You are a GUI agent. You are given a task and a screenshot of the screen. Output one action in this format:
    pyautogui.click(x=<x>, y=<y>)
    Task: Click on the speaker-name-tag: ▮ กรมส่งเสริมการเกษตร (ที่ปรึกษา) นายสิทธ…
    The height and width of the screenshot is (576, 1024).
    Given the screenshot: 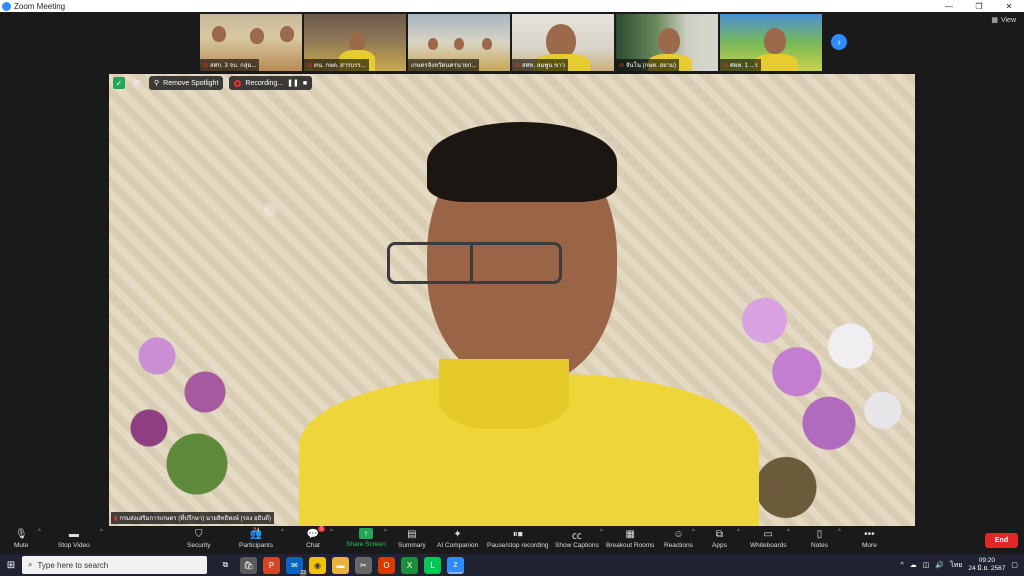 What is the action you would take?
    pyautogui.click(x=193, y=518)
    